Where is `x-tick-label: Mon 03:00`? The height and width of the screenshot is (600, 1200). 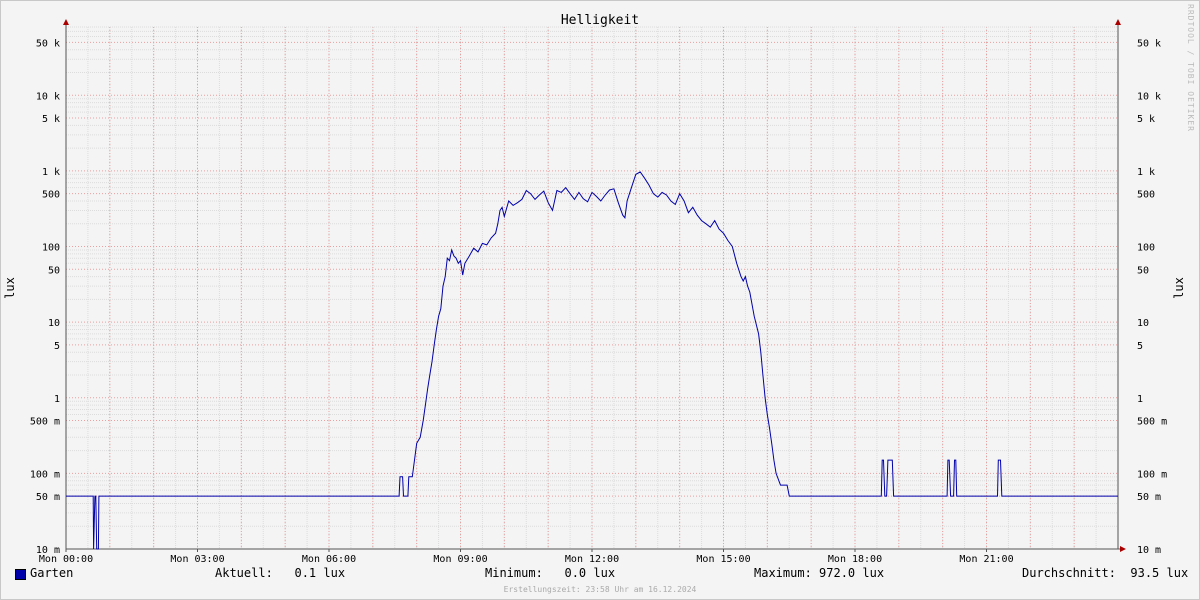
x-tick-label: Mon 03:00 is located at coordinates (197, 559).